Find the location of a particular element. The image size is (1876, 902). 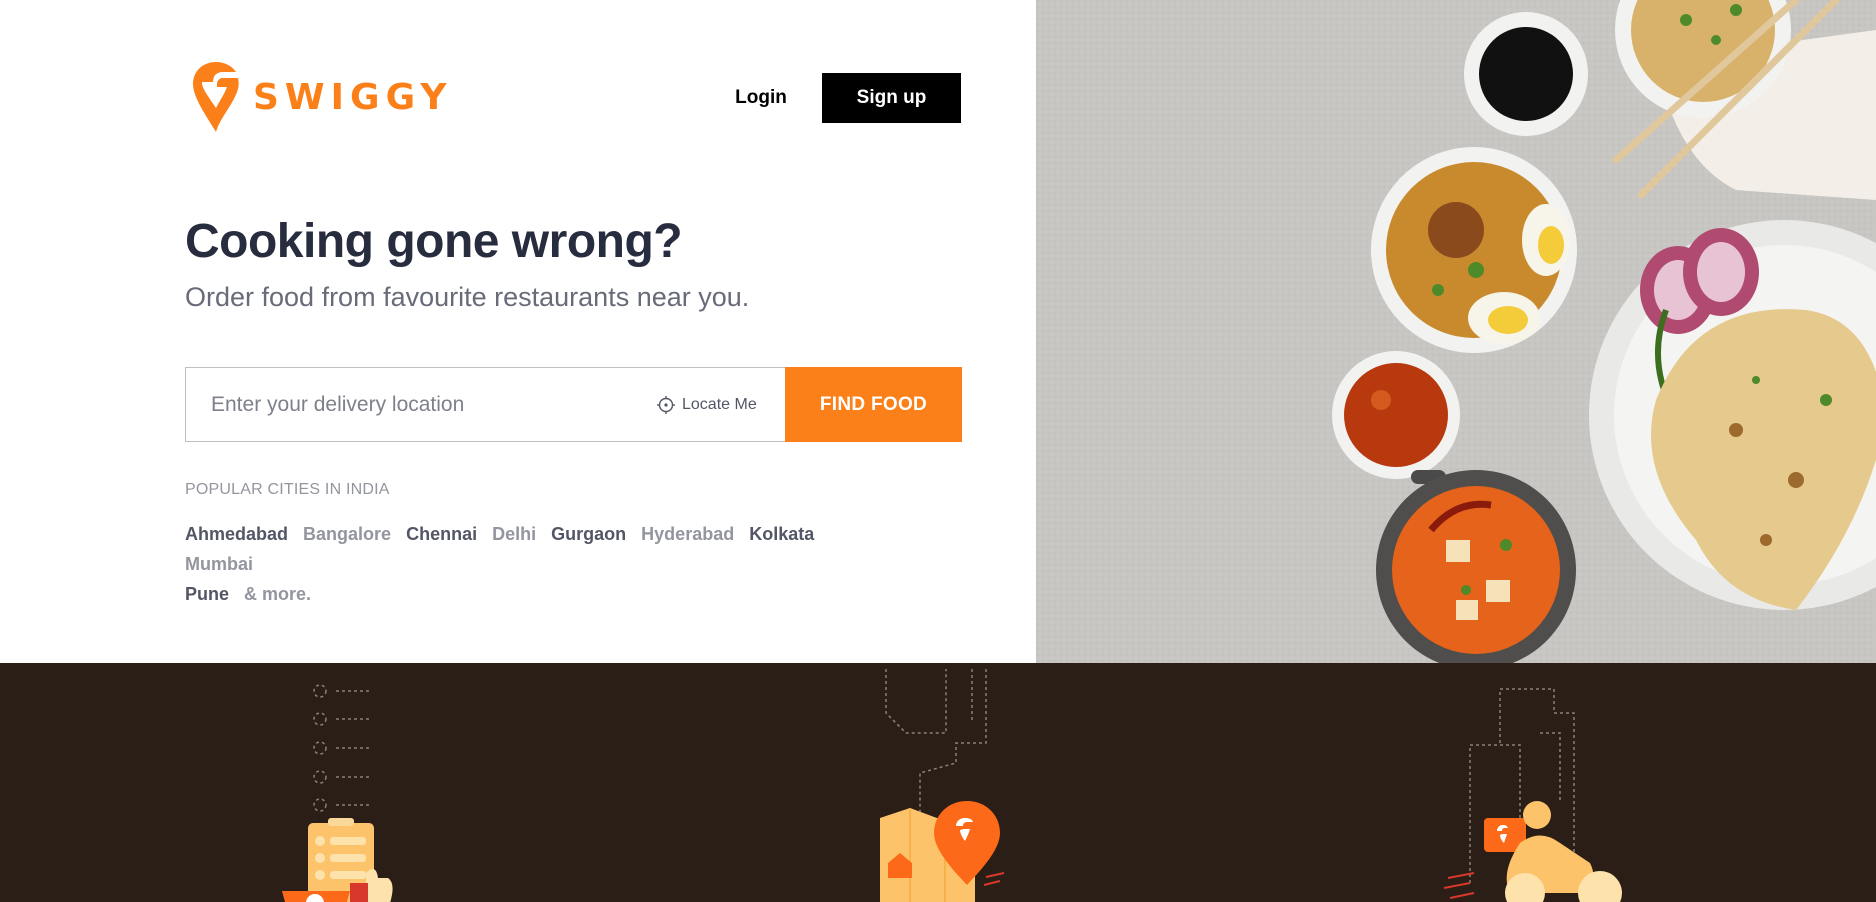

locate-me-button: Locate Me is located at coordinates (706, 404).